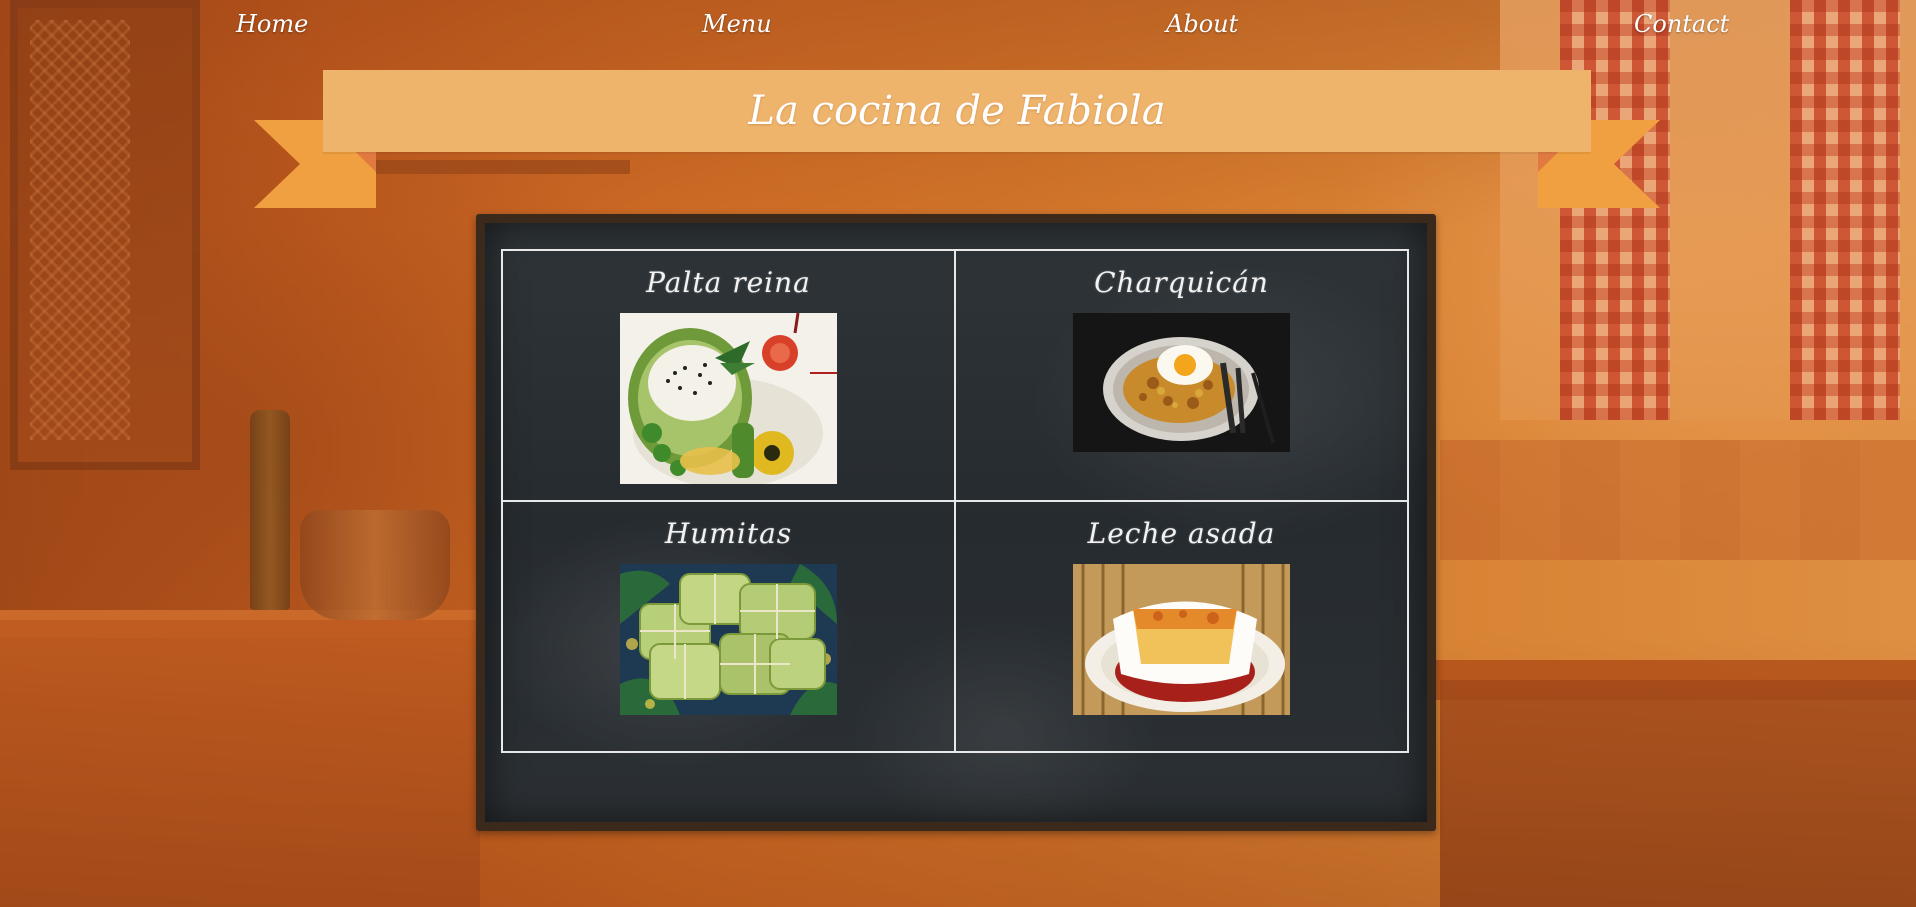  What do you see at coordinates (1681, 24) in the screenshot?
I see `nav-contact-link: Contact` at bounding box center [1681, 24].